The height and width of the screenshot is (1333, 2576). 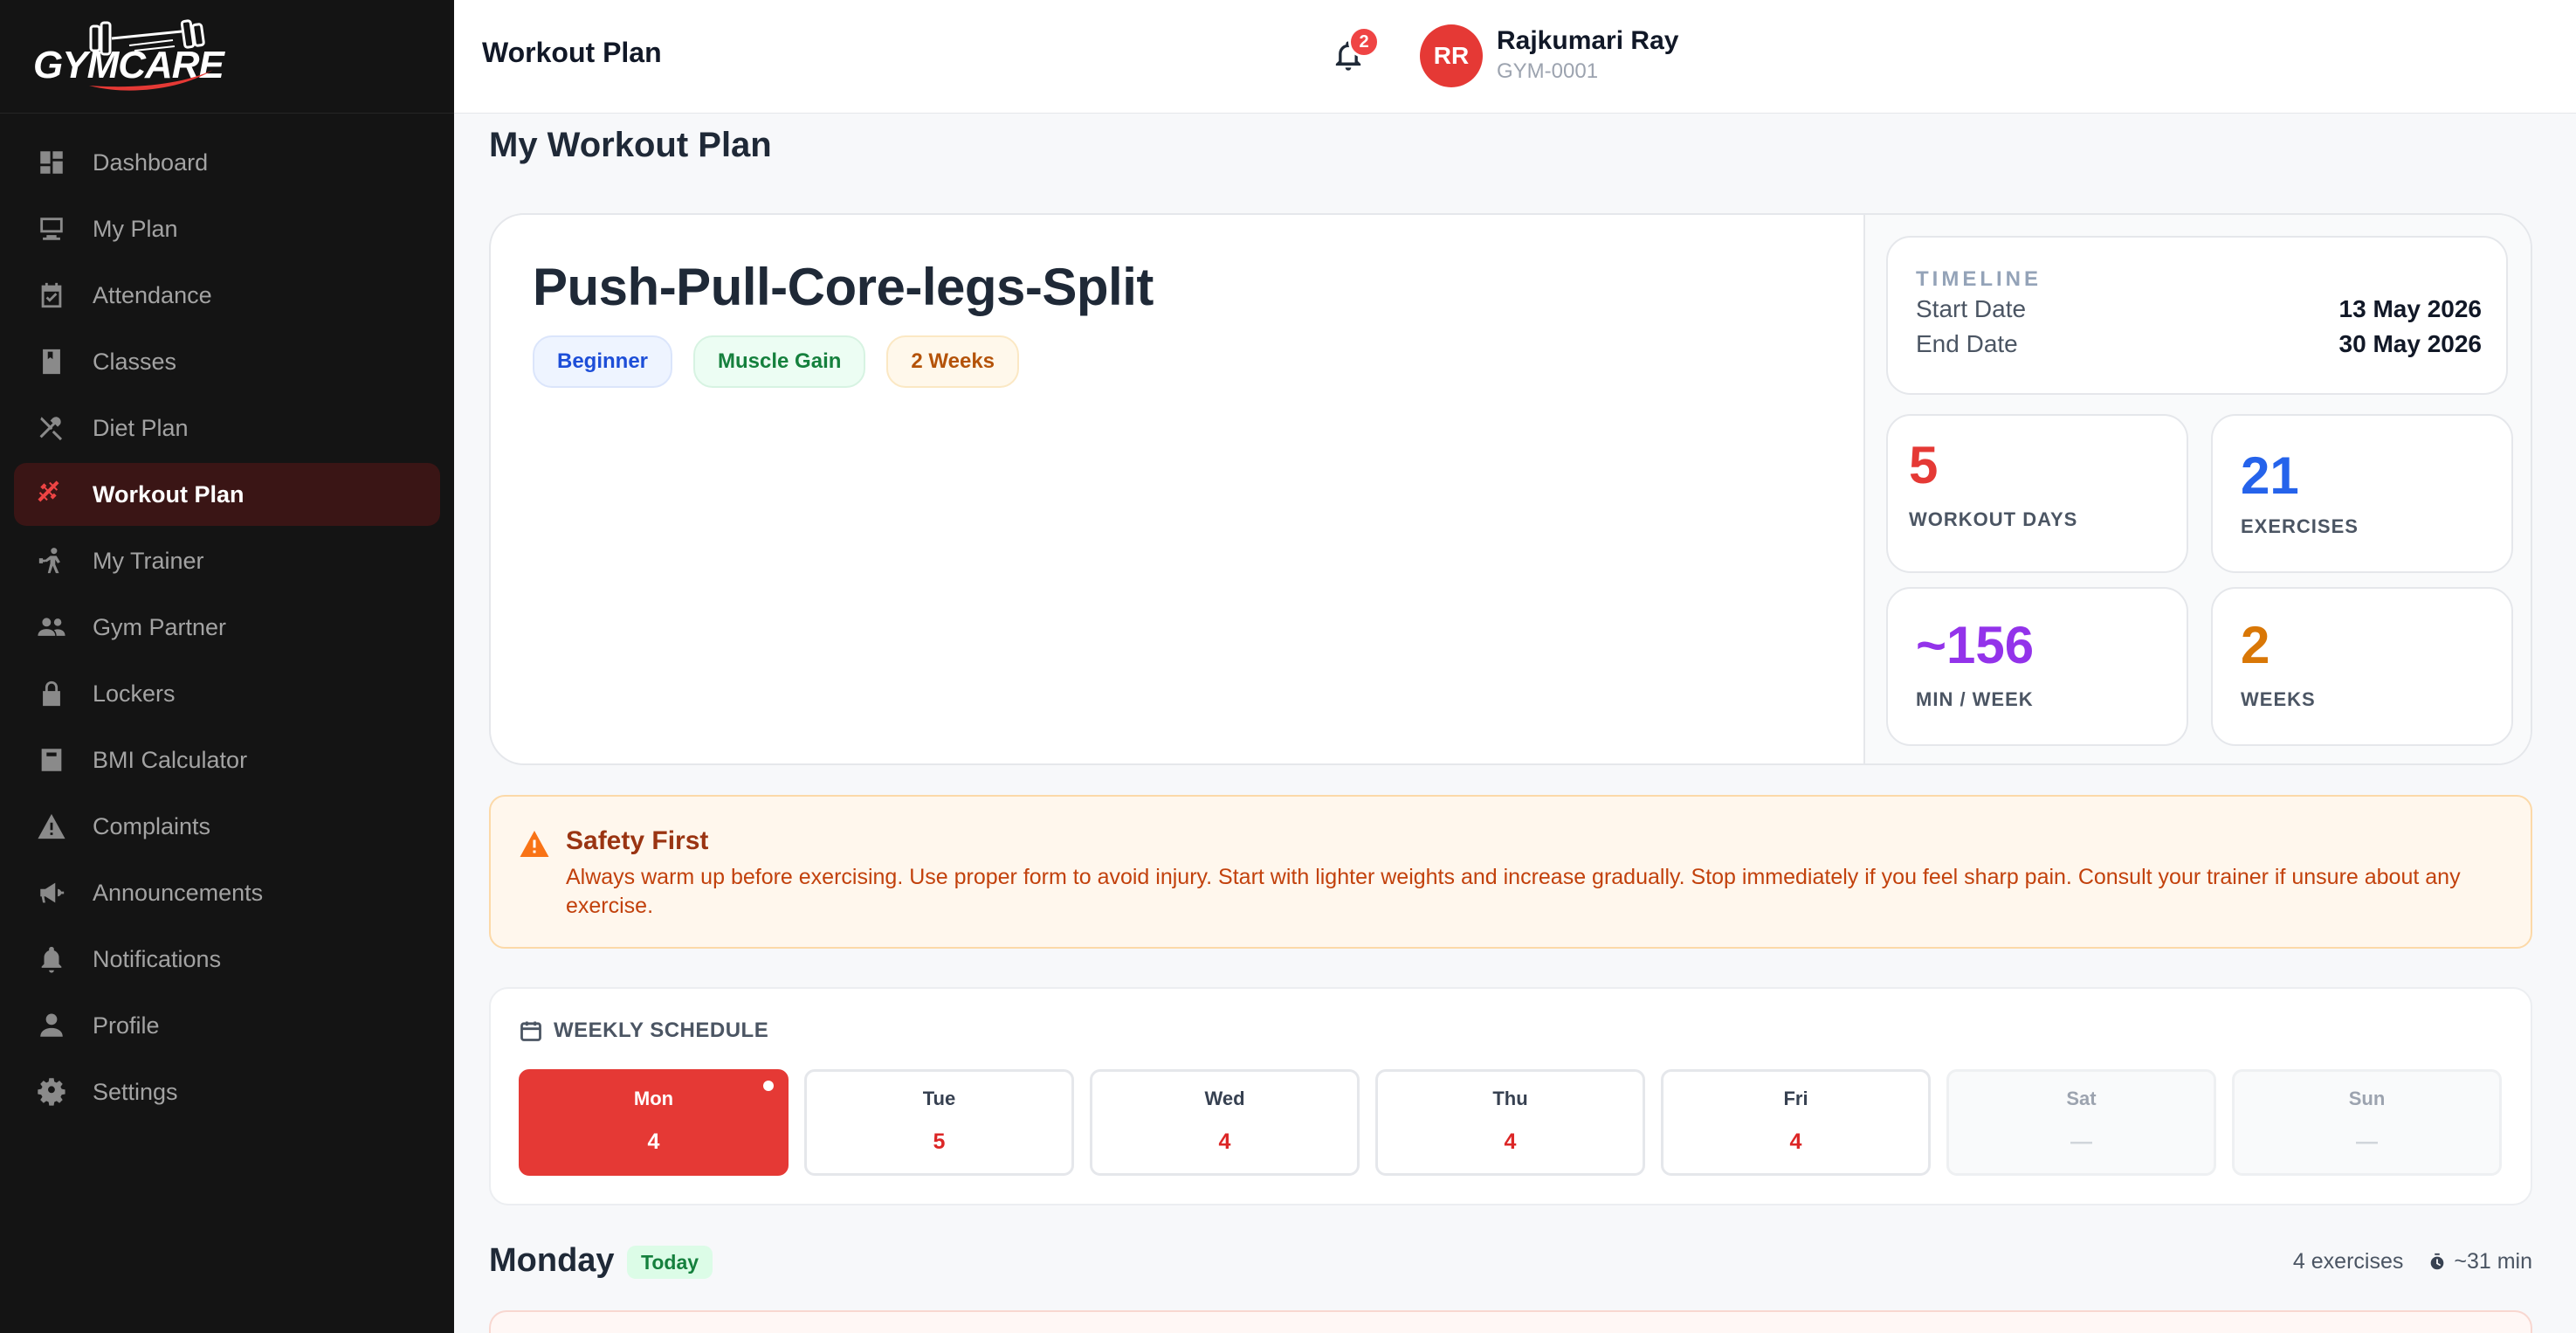 I want to click on calculator-icon, so click(x=51, y=760).